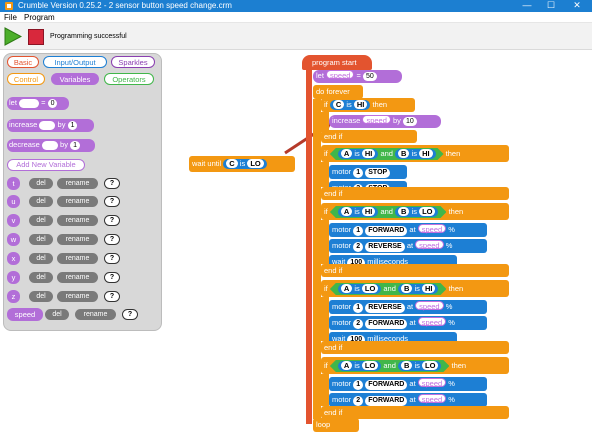 The image size is (592, 444). What do you see at coordinates (133, 62) in the screenshot?
I see `tab-sparkles: Sparkles` at bounding box center [133, 62].